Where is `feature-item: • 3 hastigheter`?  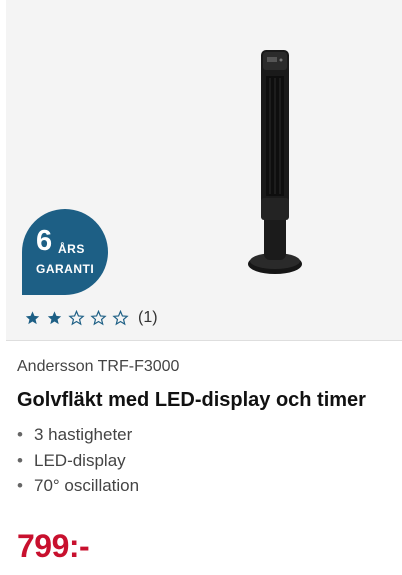 feature-item: • 3 hastigheter is located at coordinates (78, 437).